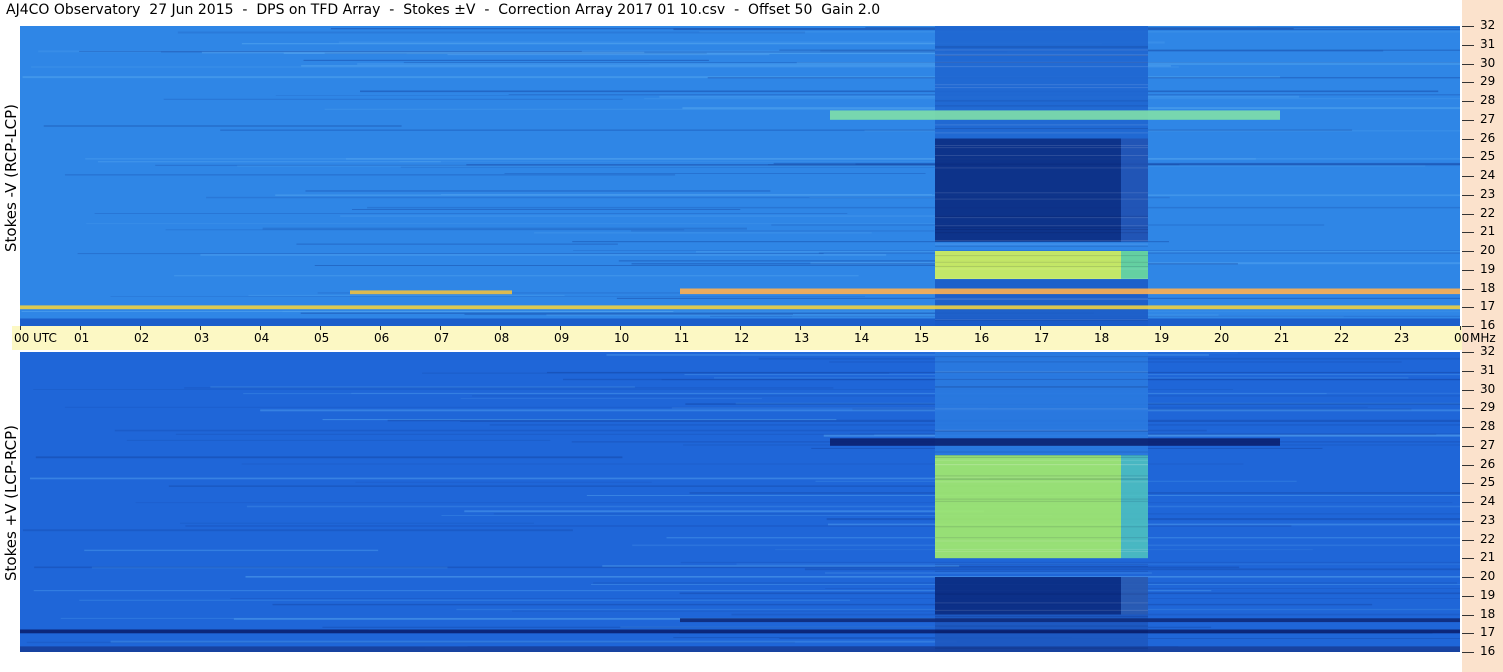 This screenshot has width=1503, height=672. What do you see at coordinates (1488, 268) in the screenshot?
I see `mhz-tick-label: 19` at bounding box center [1488, 268].